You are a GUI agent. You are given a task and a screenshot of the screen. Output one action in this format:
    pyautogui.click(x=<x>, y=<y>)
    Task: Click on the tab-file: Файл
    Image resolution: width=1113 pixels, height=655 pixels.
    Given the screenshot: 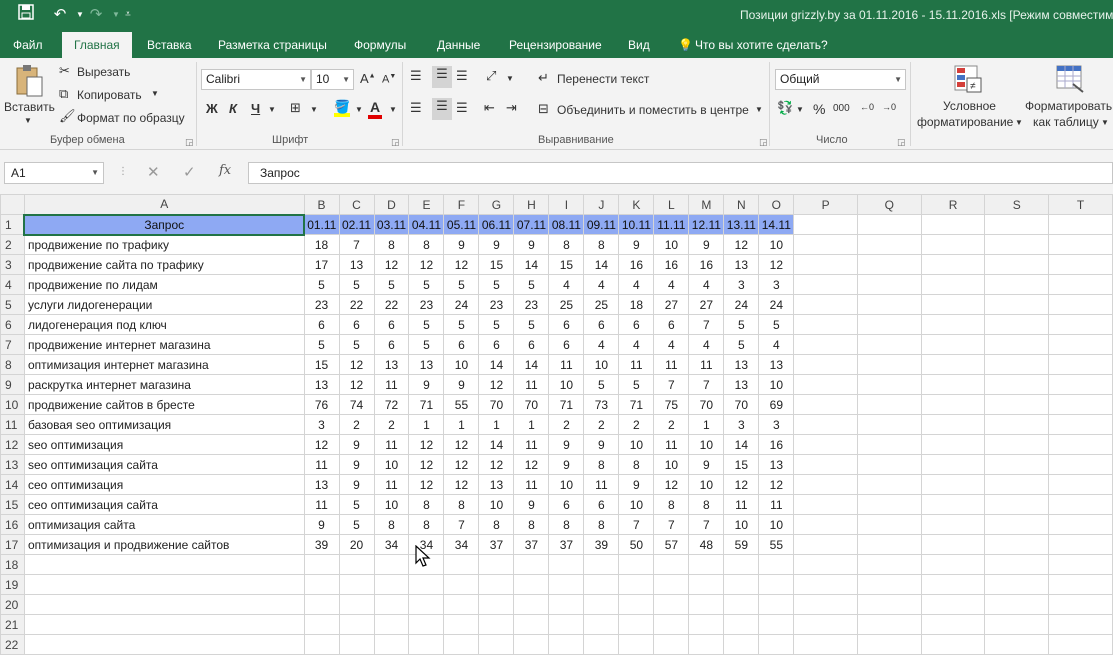 What is the action you would take?
    pyautogui.click(x=28, y=45)
    